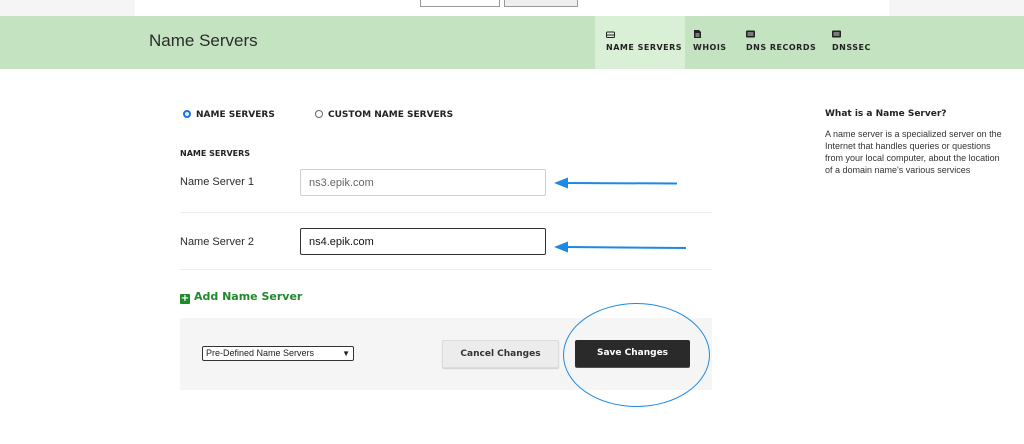  Describe the element at coordinates (541, 3) in the screenshot. I see `clipped-button` at that location.